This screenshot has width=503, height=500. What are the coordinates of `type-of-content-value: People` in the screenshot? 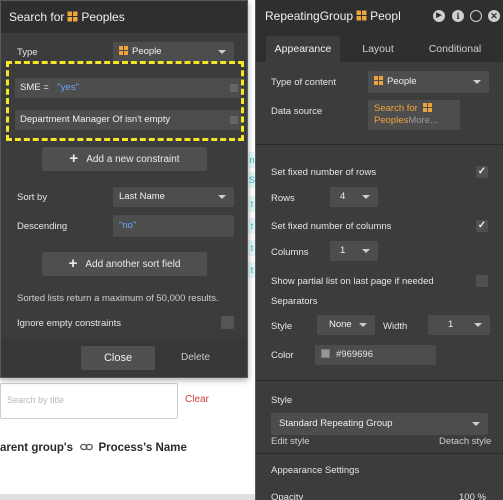 It's located at (402, 81).